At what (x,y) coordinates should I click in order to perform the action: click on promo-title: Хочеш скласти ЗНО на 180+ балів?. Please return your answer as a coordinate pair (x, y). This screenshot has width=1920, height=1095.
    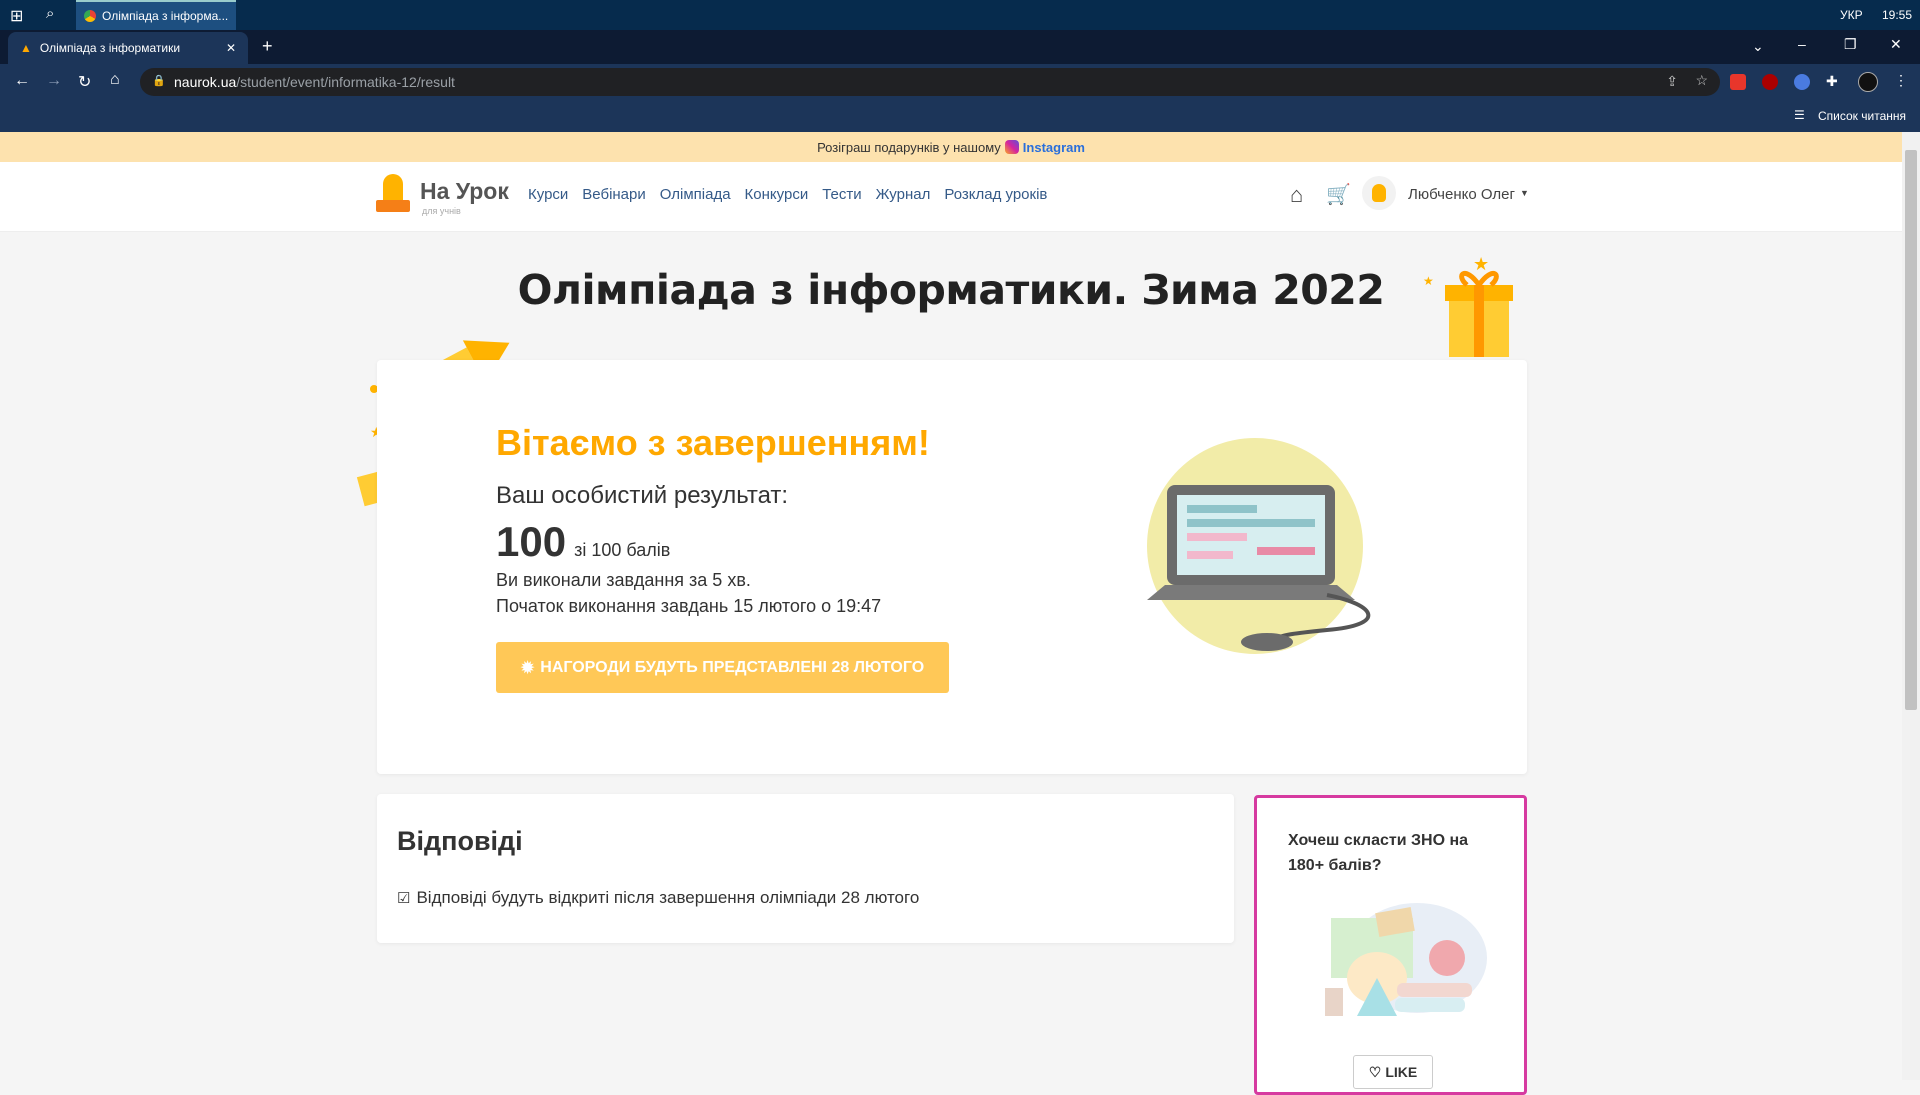
    Looking at the image, I should click on (1378, 853).